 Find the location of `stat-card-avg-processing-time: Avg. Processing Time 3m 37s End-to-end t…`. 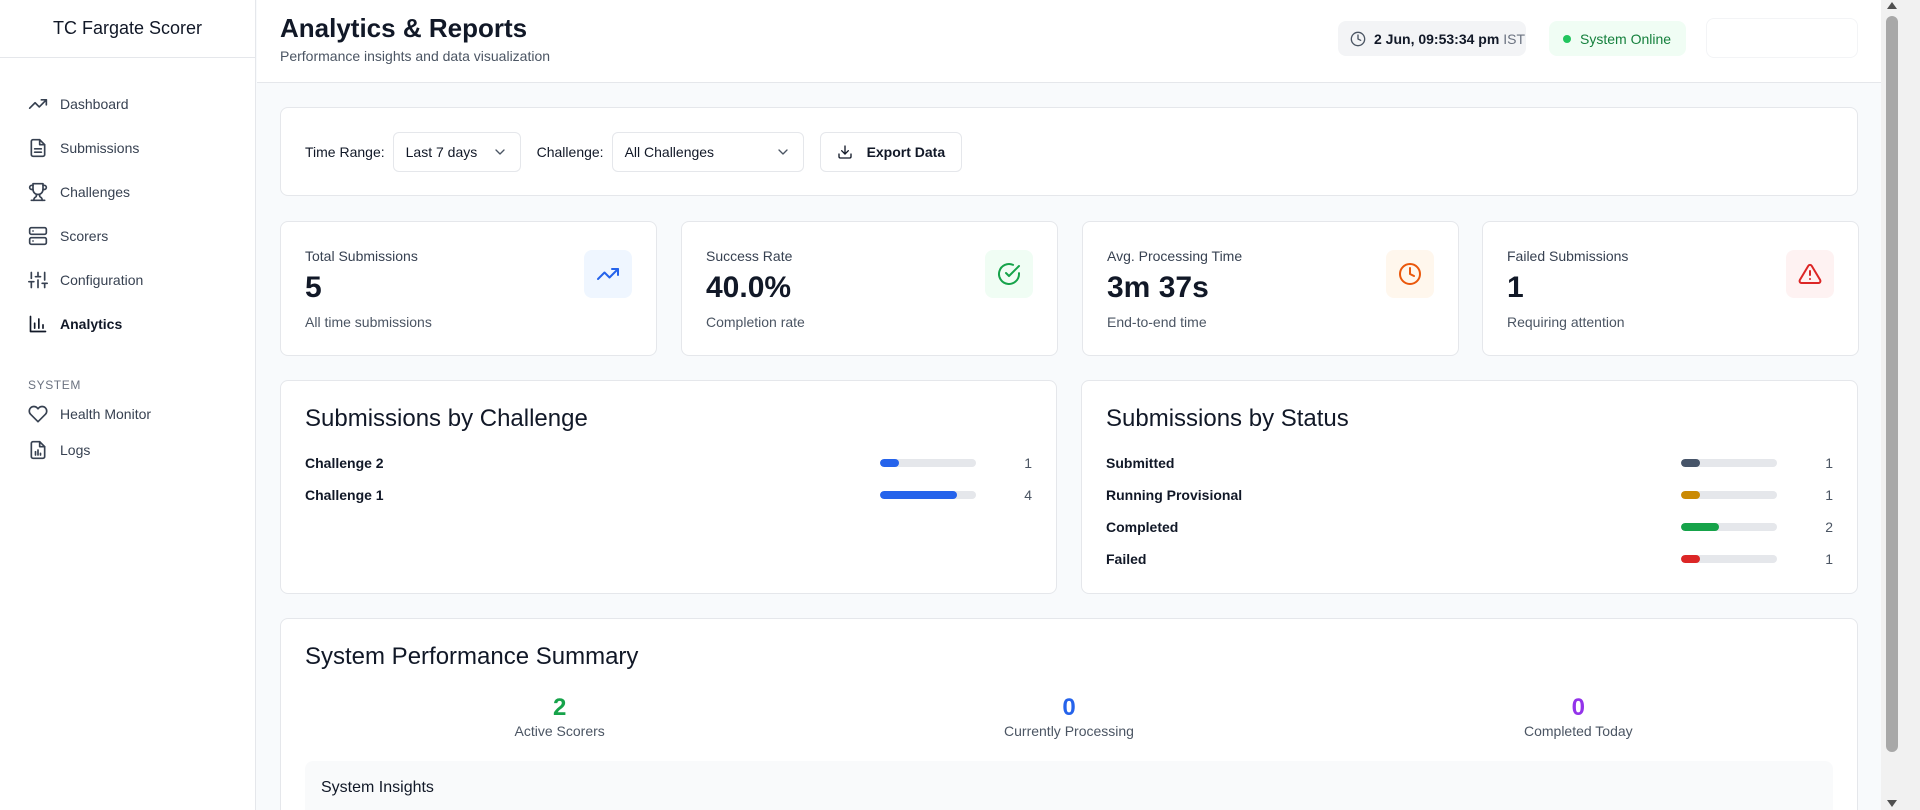

stat-card-avg-processing-time: Avg. Processing Time 3m 37s End-to-end t… is located at coordinates (1270, 288).